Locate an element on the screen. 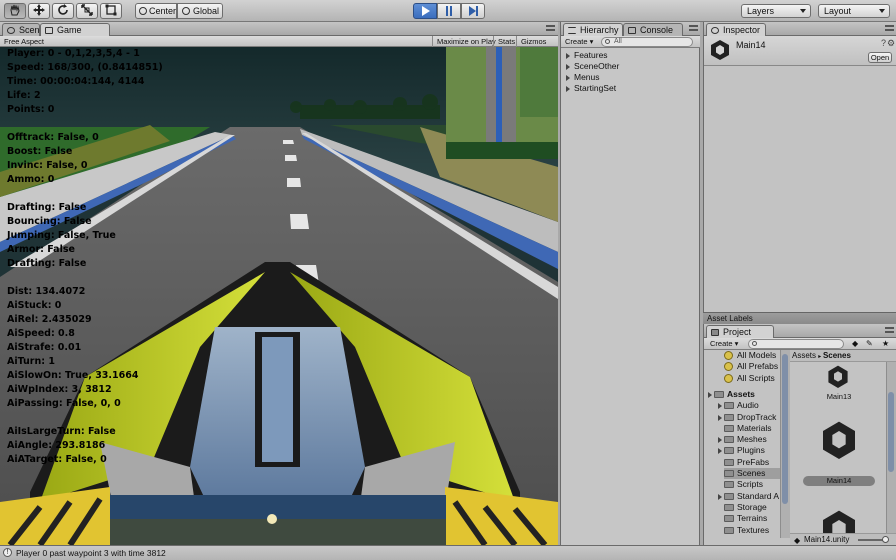 This screenshot has height=560, width=896. tab-console: Console is located at coordinates (653, 29).